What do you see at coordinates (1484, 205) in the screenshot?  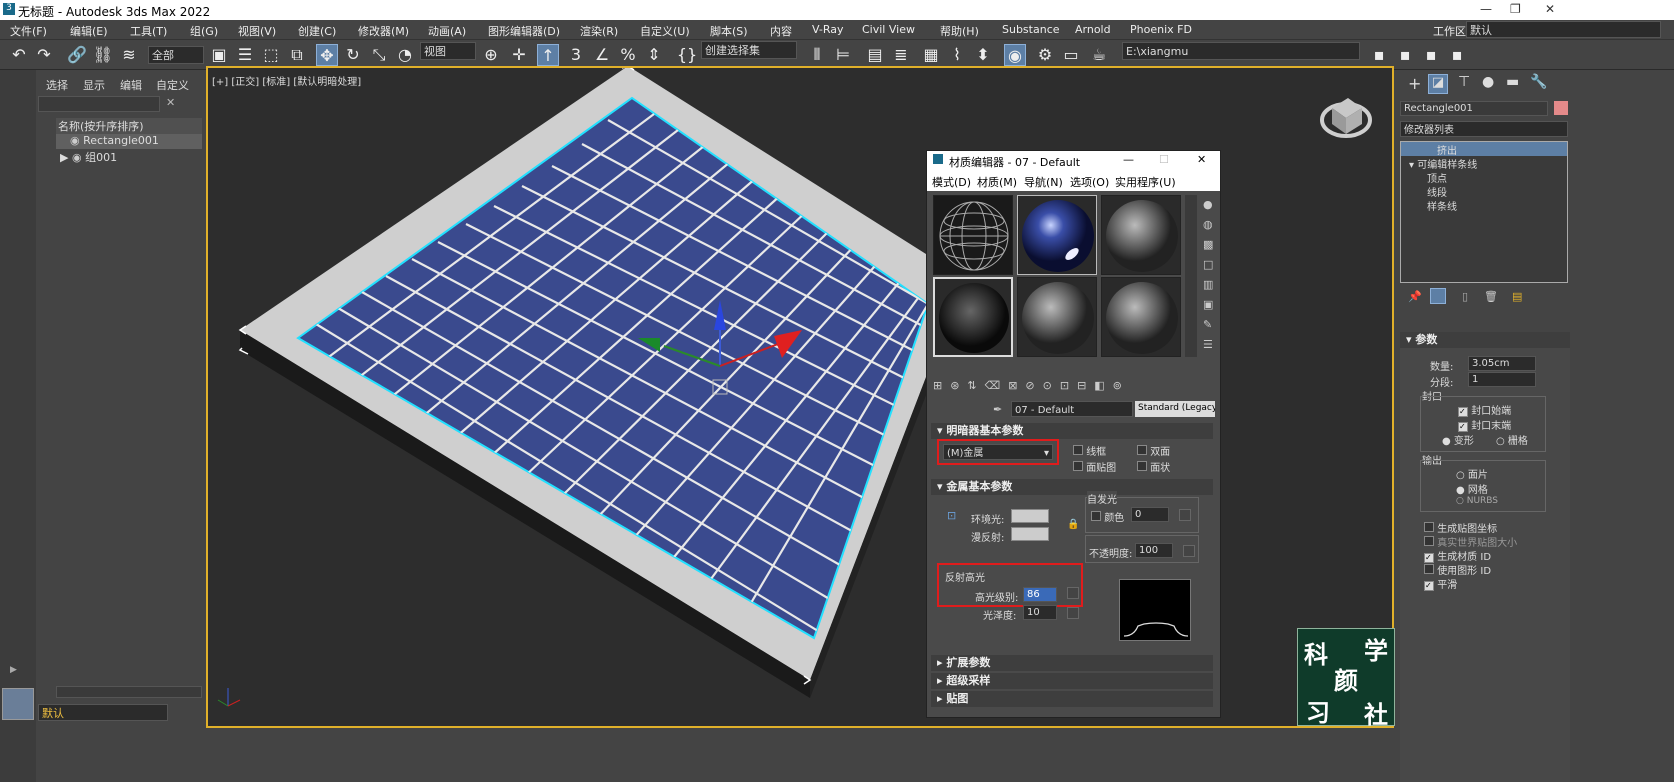 I see `stack-item-spline: 样条线` at bounding box center [1484, 205].